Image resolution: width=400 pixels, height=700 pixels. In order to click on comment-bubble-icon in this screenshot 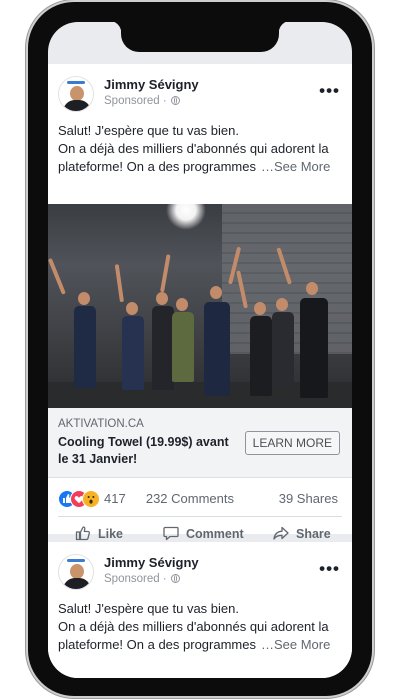, I will do `click(171, 533)`.